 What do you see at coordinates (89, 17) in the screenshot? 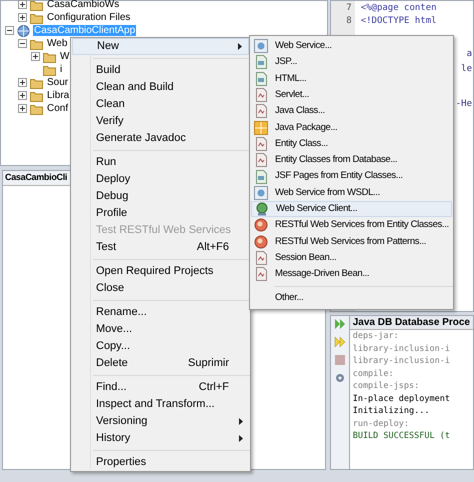
I see `tree-item-label: Configuration Files` at bounding box center [89, 17].